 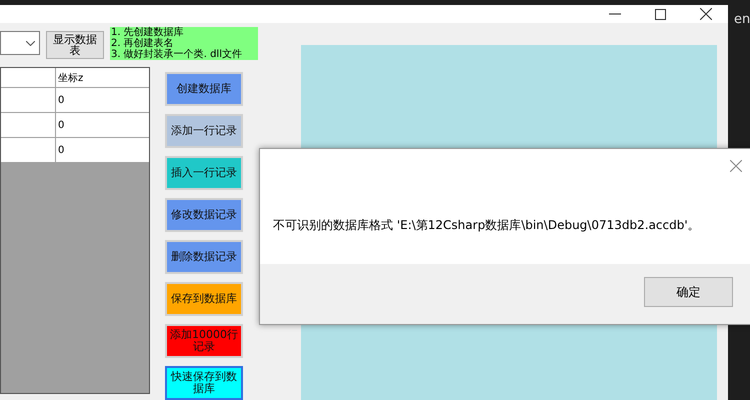 What do you see at coordinates (20, 43) in the screenshot?
I see `dropdown-field` at bounding box center [20, 43].